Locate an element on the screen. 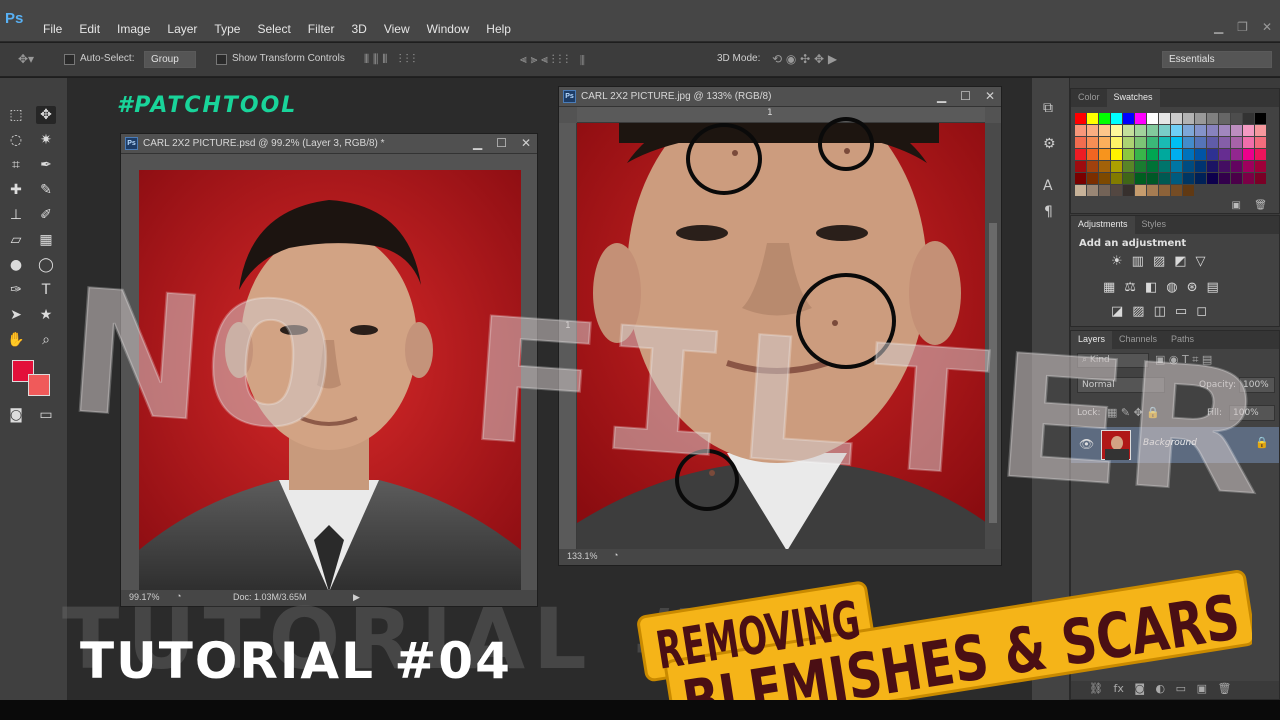 The width and height of the screenshot is (1280, 720). close-icon: ✕ is located at coordinates (990, 96).